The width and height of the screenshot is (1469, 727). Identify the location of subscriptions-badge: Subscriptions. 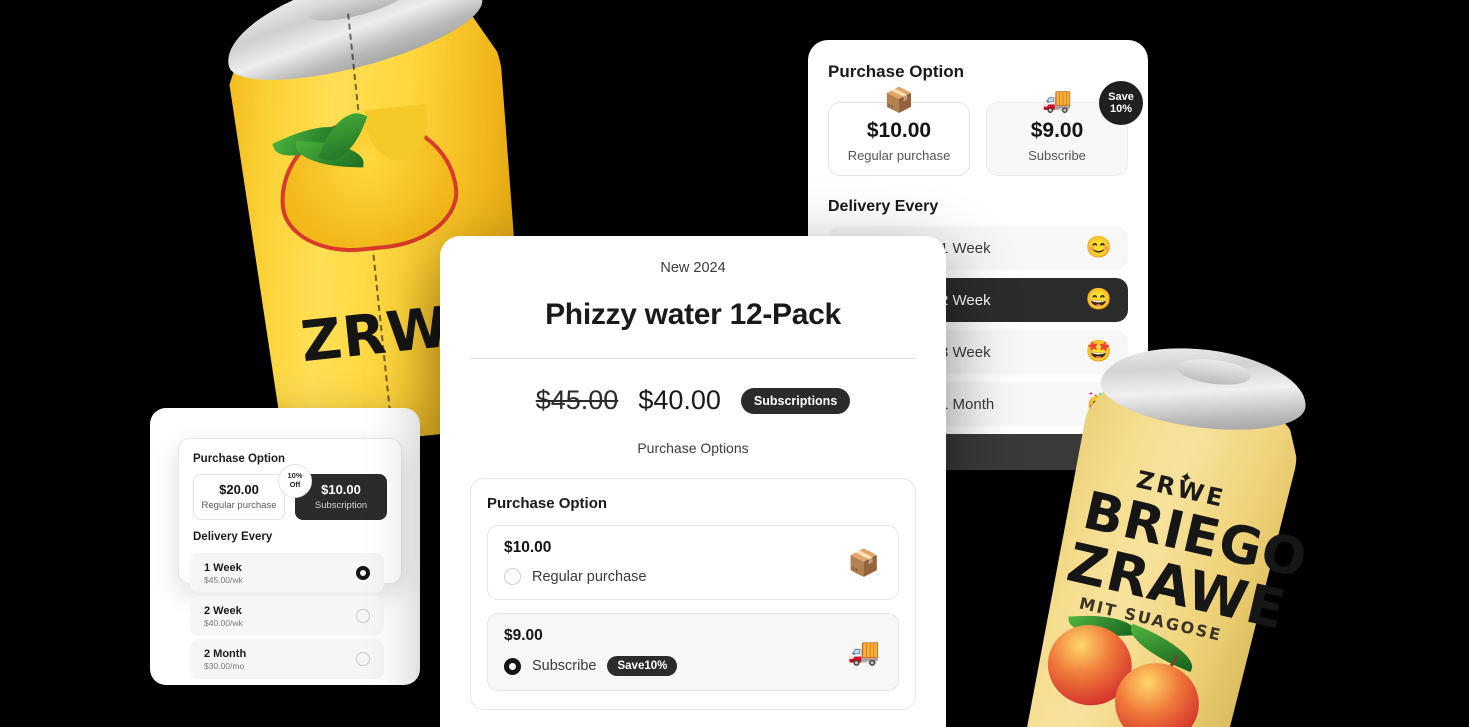
(795, 400).